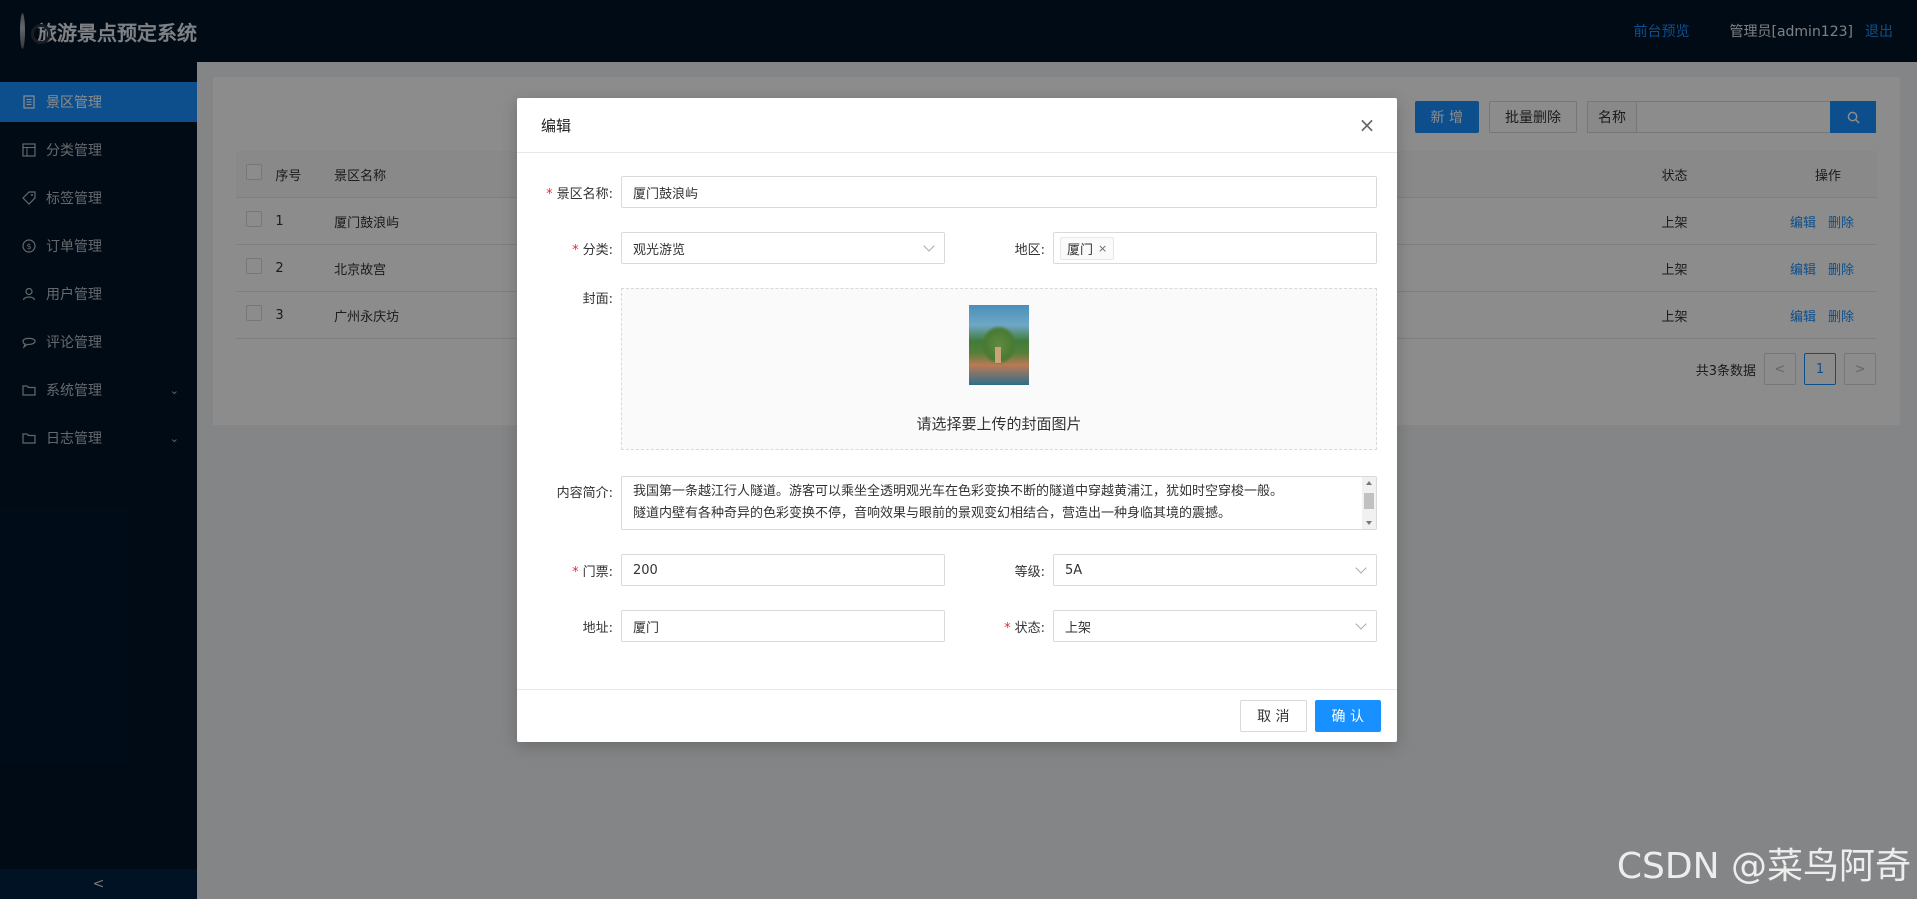 The width and height of the screenshot is (1917, 899). What do you see at coordinates (1369, 483) in the screenshot?
I see `scroll-up-icon` at bounding box center [1369, 483].